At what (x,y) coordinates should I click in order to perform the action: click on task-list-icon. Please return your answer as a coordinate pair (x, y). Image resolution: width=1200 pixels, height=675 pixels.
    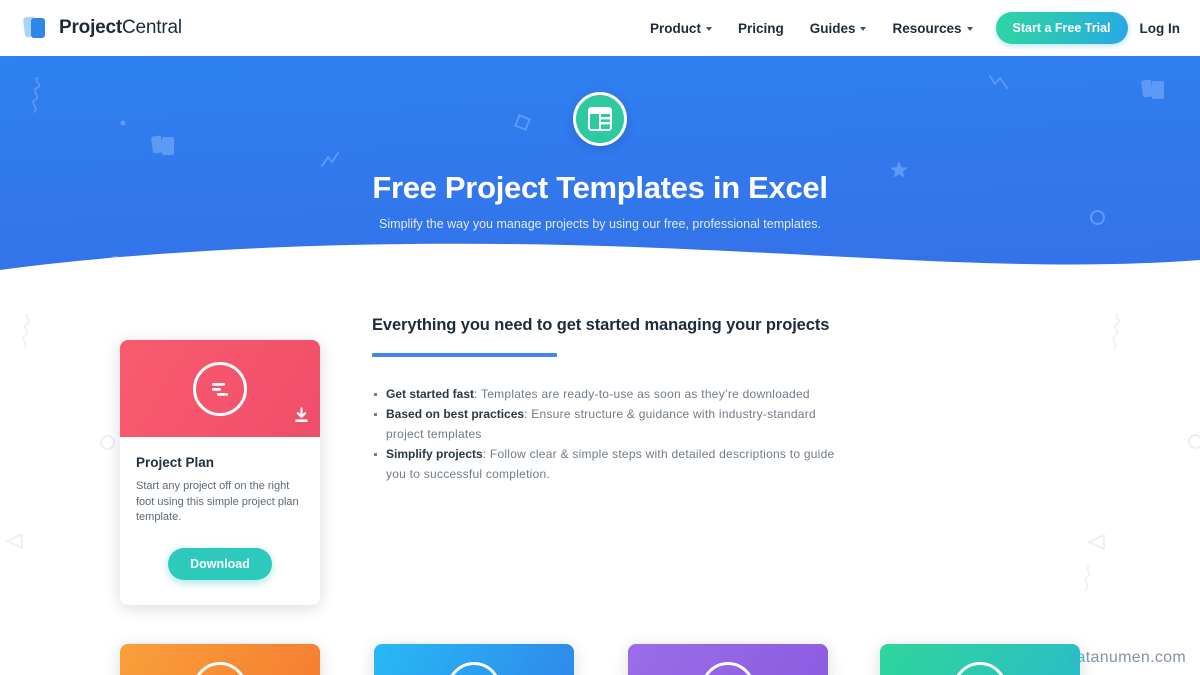
    Looking at the image, I should click on (220, 388).